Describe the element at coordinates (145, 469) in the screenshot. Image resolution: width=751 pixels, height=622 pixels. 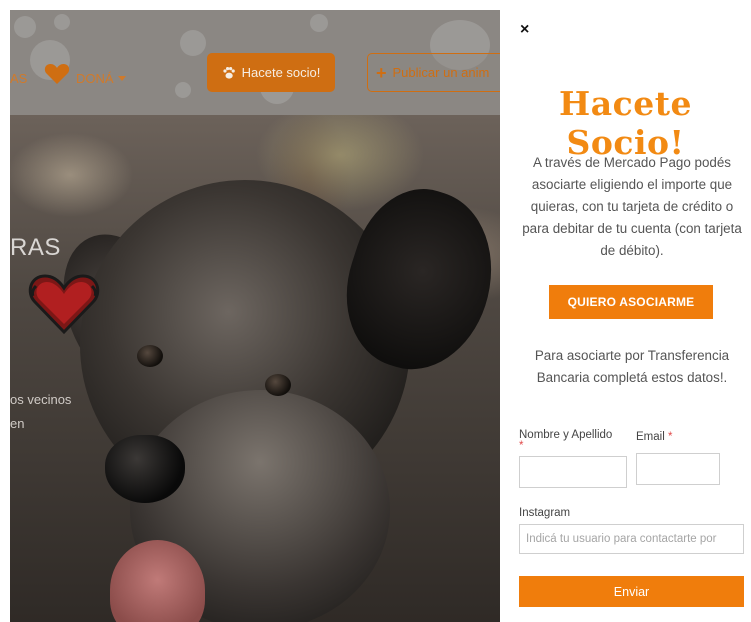
I see `dog-photo-nose` at that location.